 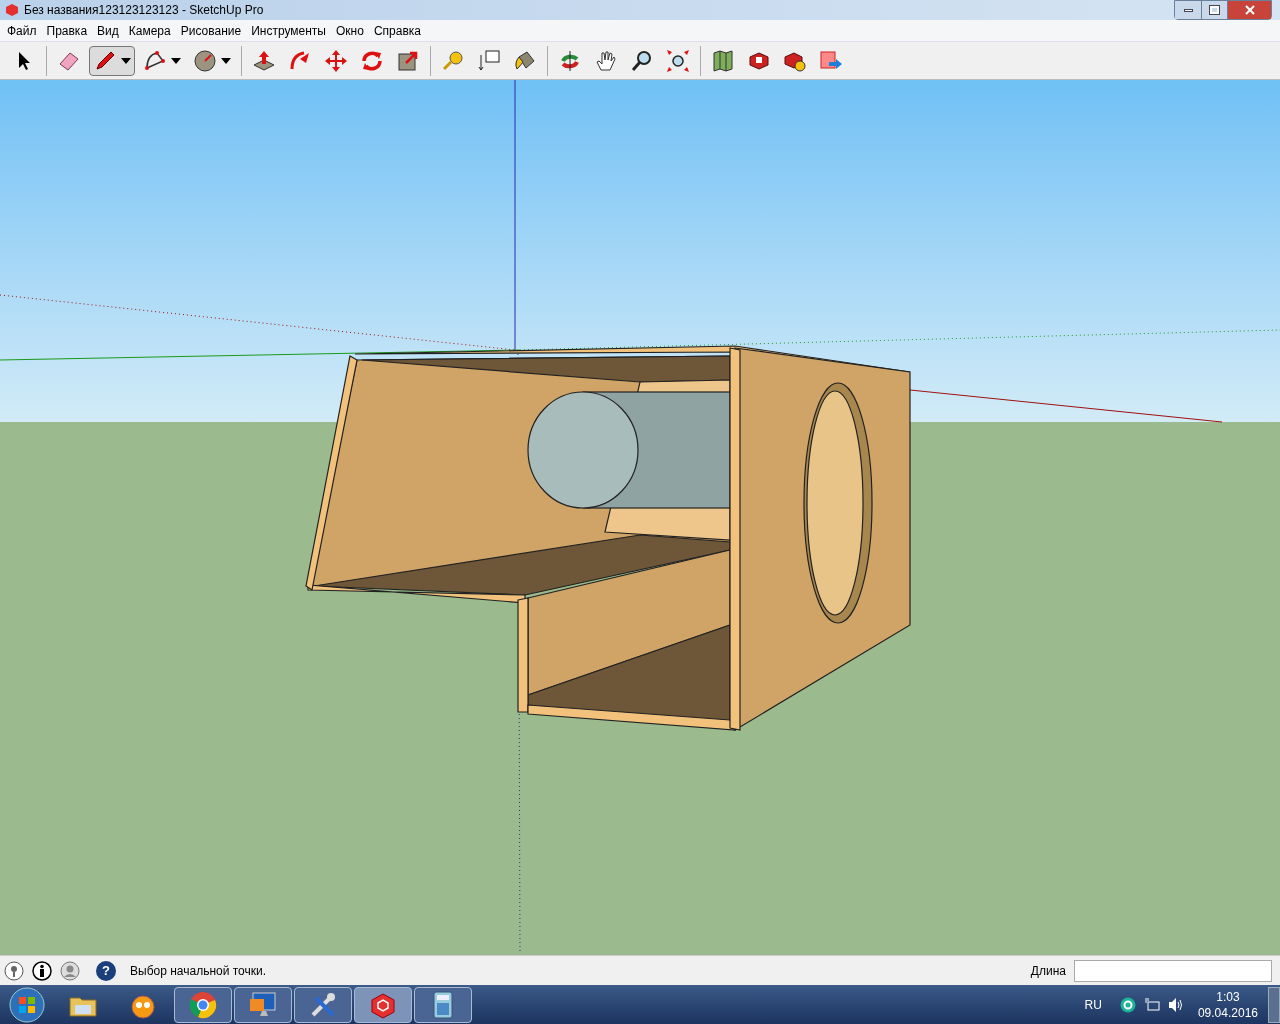 What do you see at coordinates (288, 30) in the screenshot?
I see `menu-item: Инструменты` at bounding box center [288, 30].